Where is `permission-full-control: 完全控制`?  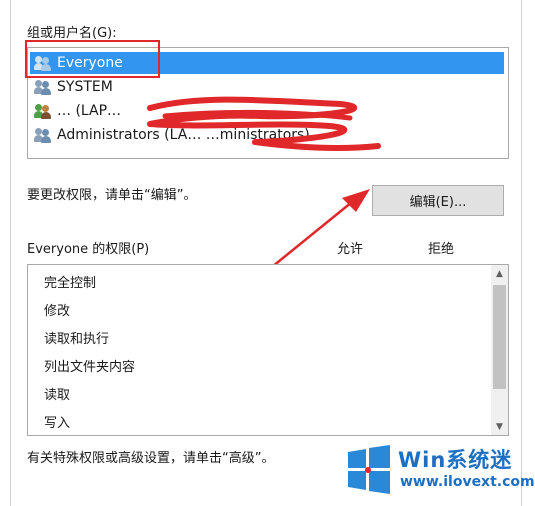 permission-full-control: 完全控制 is located at coordinates (70, 283).